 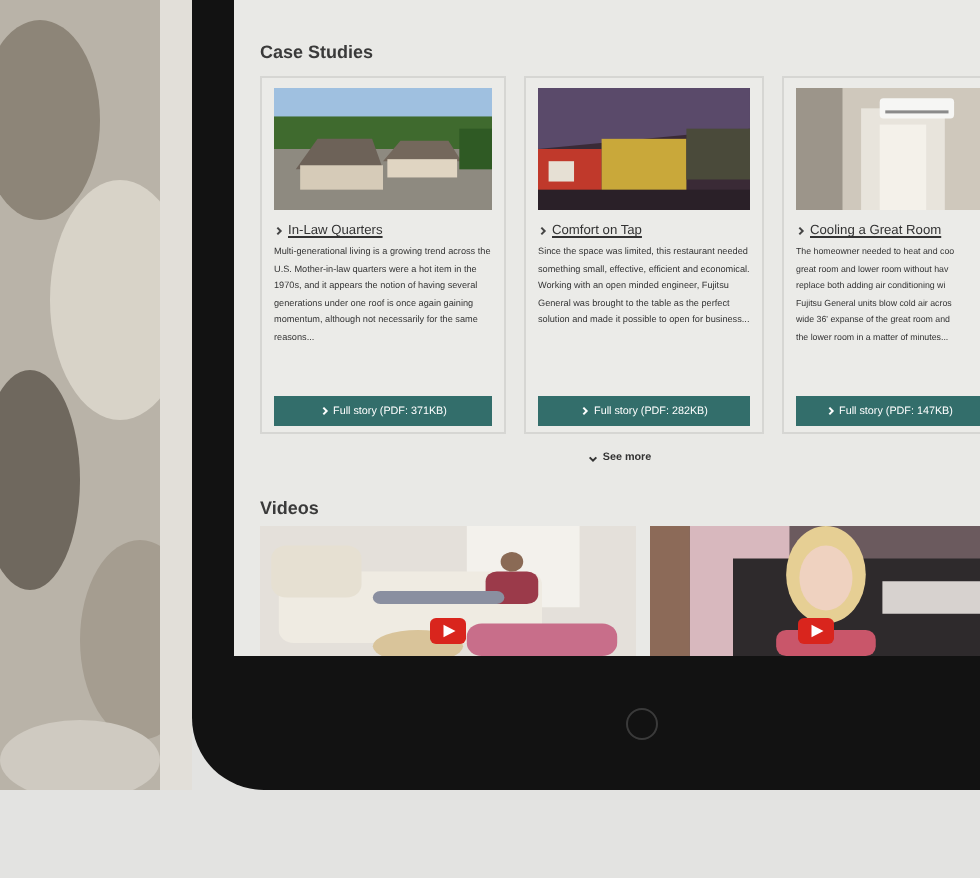 What do you see at coordinates (290, 508) in the screenshot?
I see `section-heading: Videos` at bounding box center [290, 508].